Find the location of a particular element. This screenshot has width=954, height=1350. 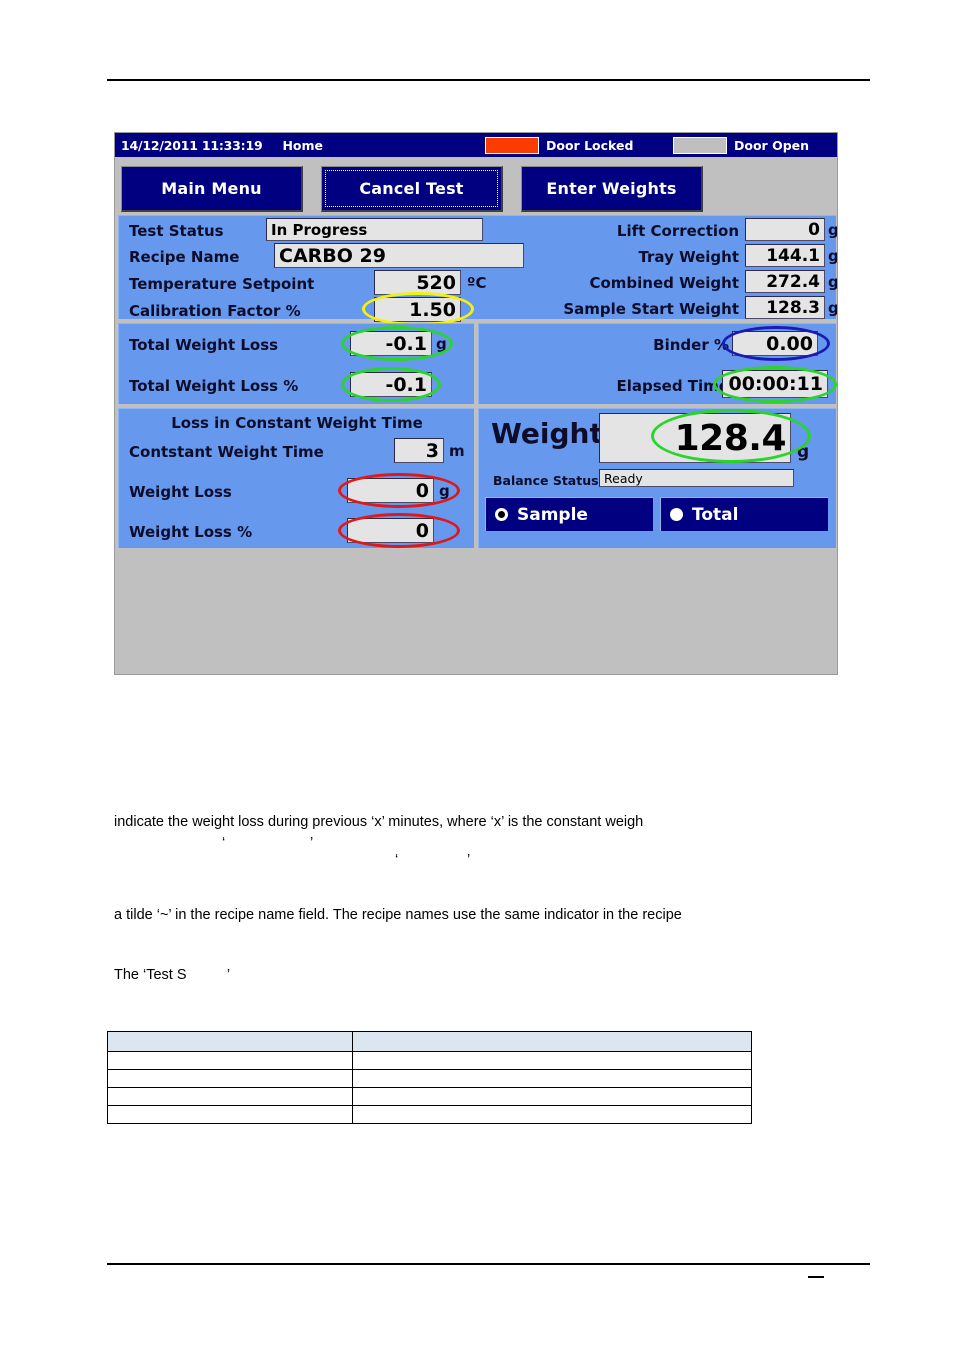

screen-name-label: Home is located at coordinates (303, 145).